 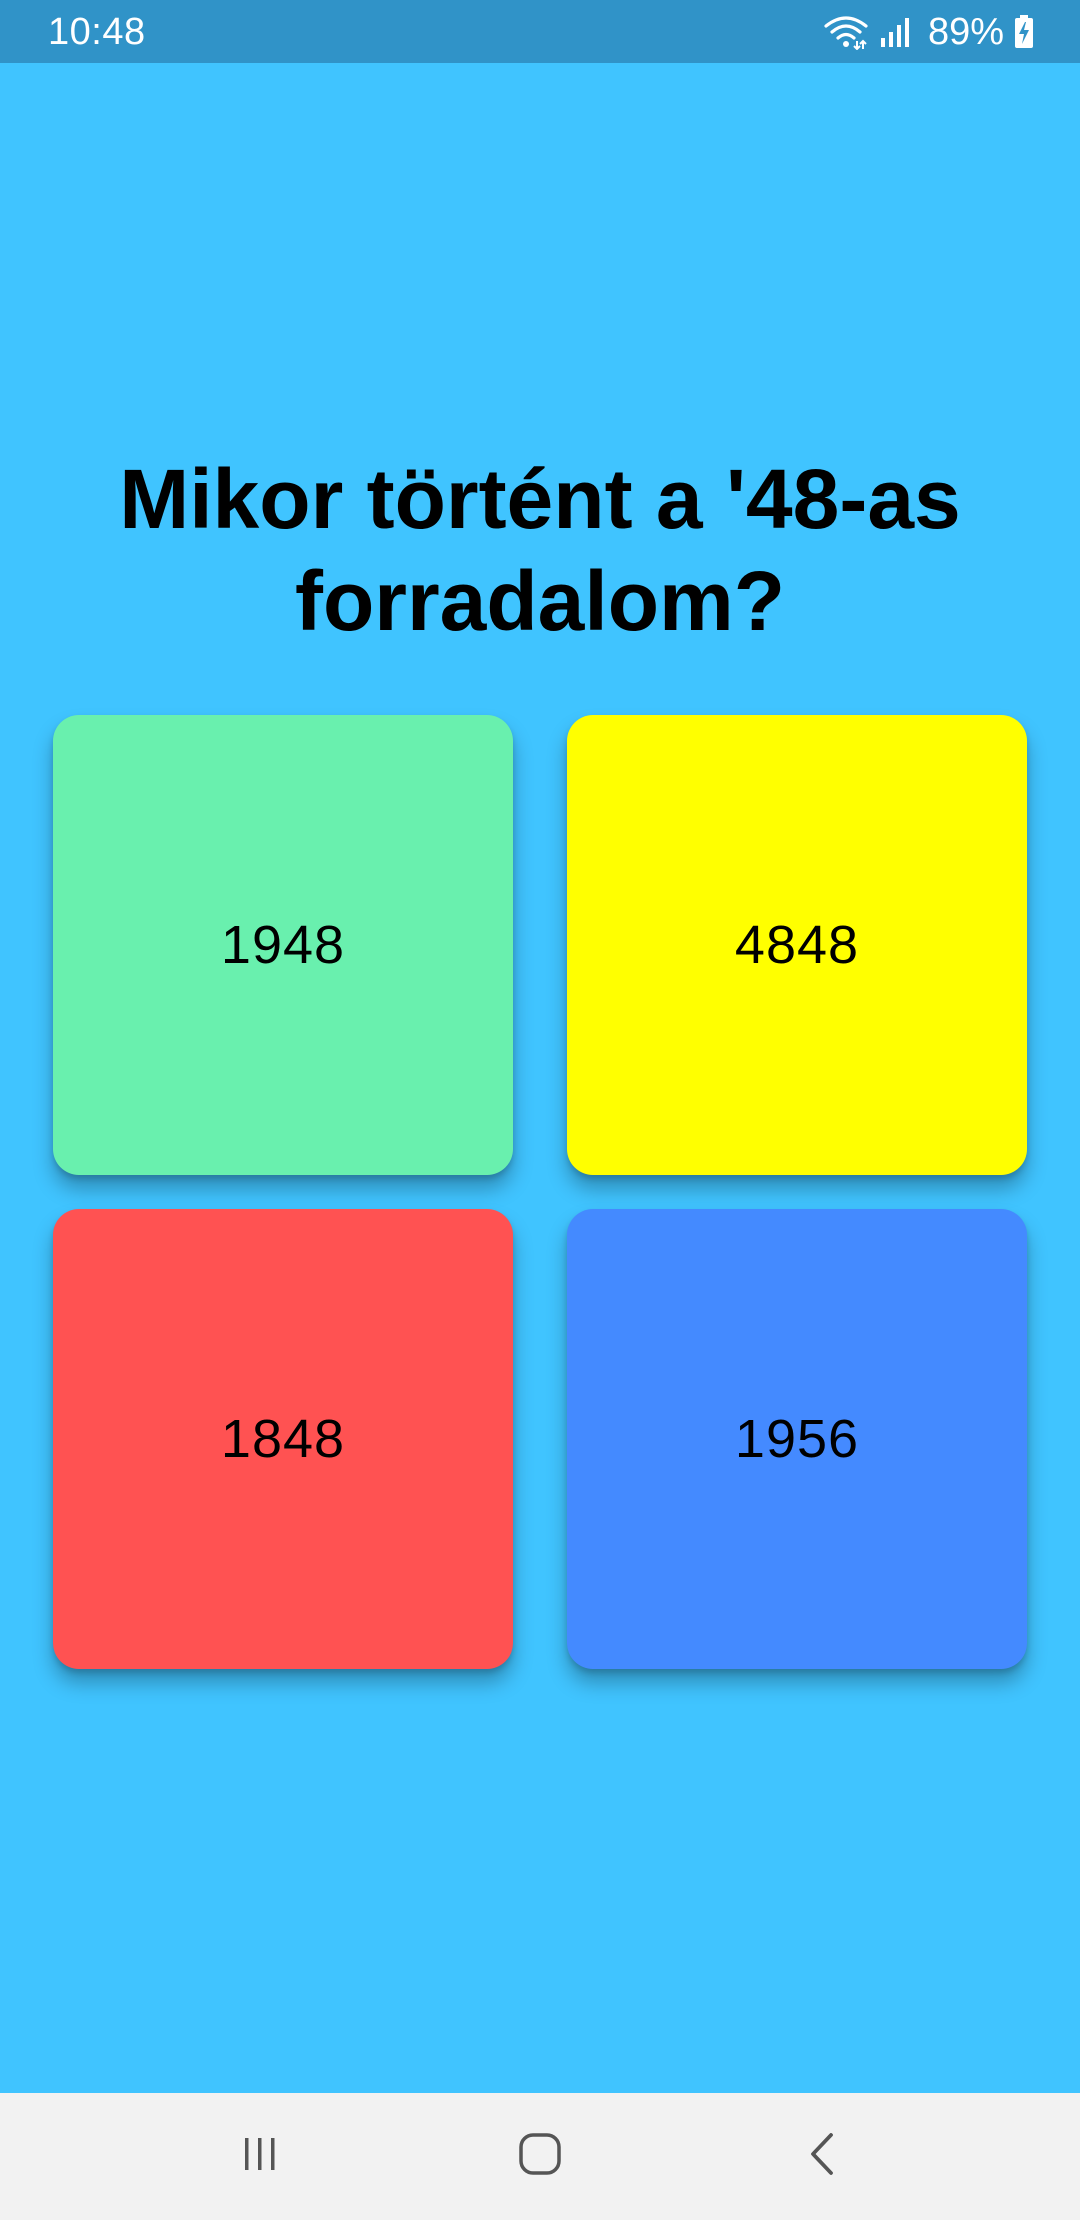 I want to click on status-bar: 10:48 89%, so click(x=540, y=31).